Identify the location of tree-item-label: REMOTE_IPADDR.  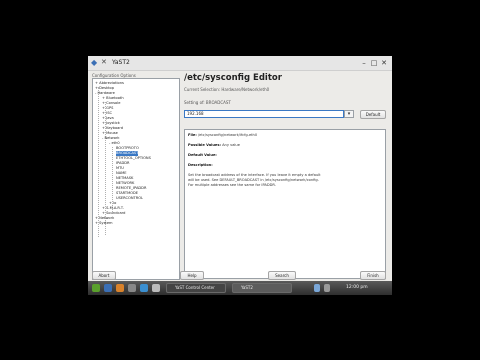
(131, 188).